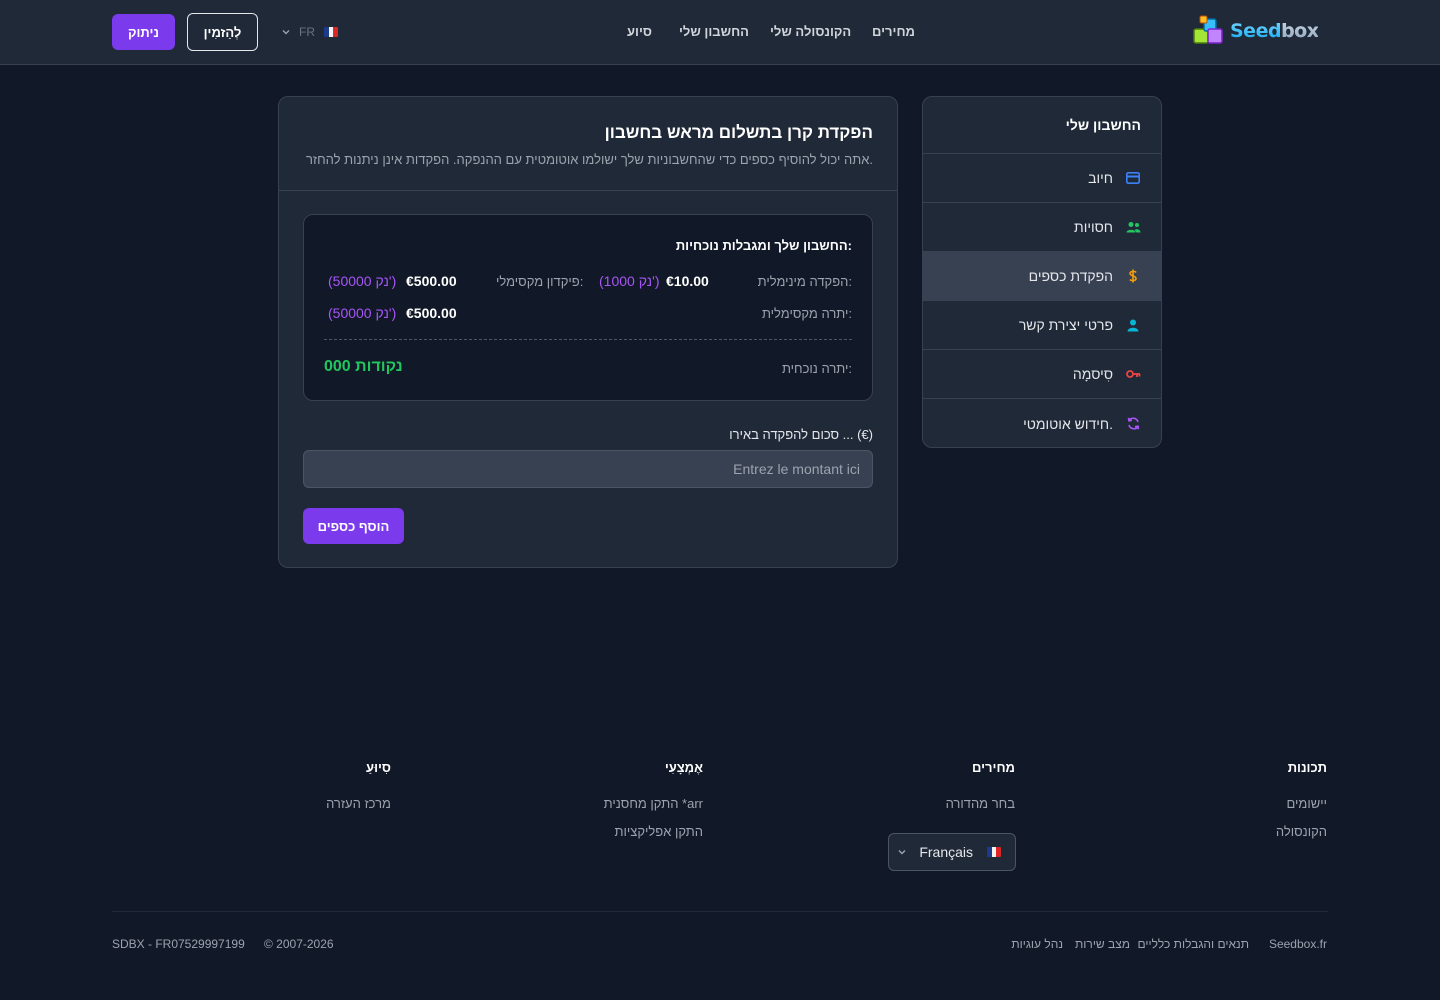 The image size is (1440, 1000). I want to click on nav-my-console: הקונסולה שלי, so click(810, 32).